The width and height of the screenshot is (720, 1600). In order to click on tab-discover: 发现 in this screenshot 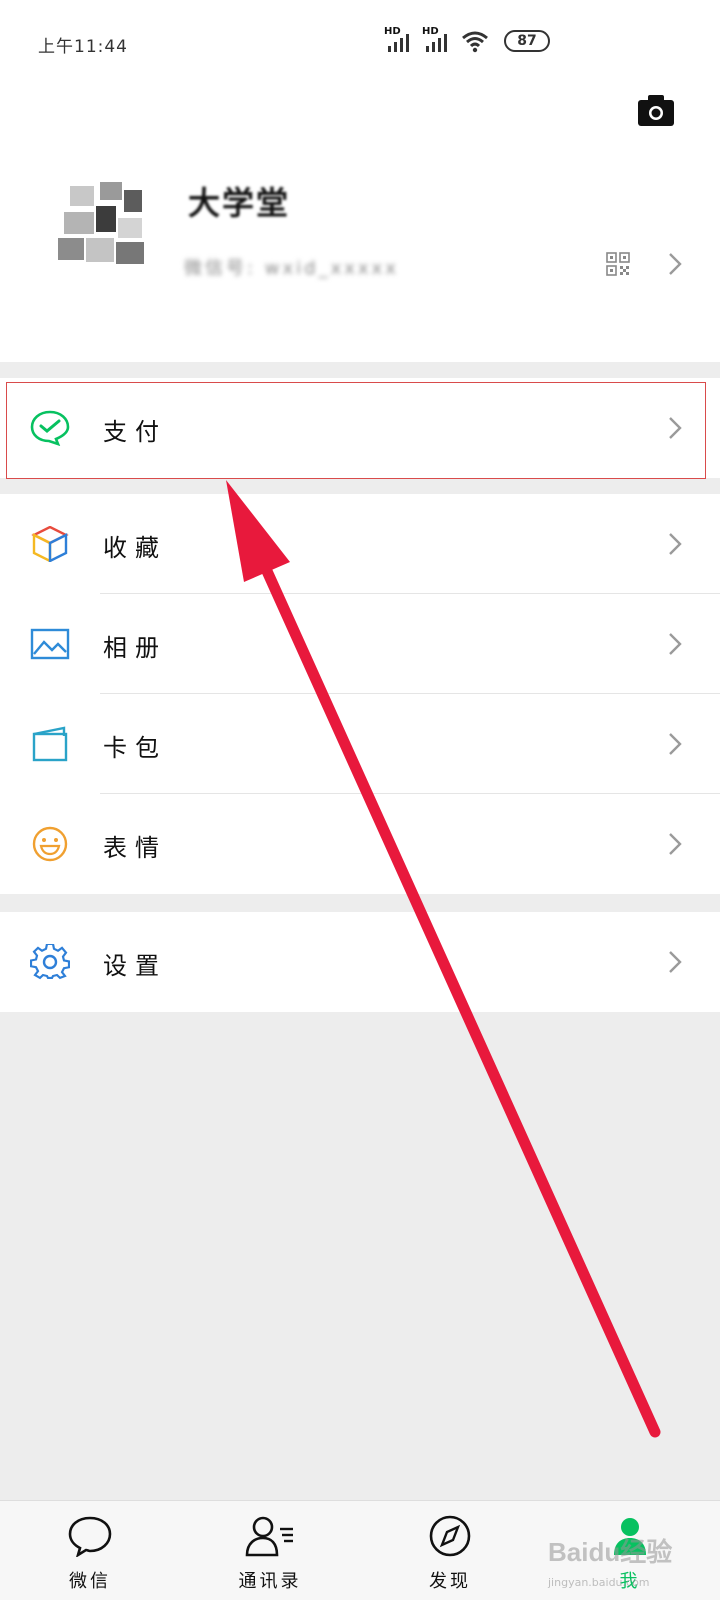, I will do `click(450, 1550)`.